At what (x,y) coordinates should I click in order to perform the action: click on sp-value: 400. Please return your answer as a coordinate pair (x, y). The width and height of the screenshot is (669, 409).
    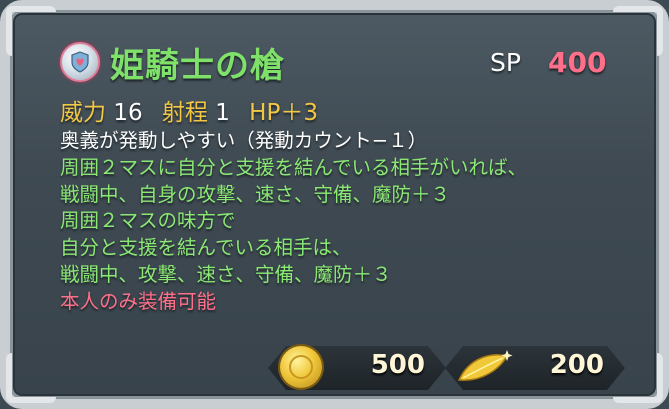
    Looking at the image, I should click on (577, 62).